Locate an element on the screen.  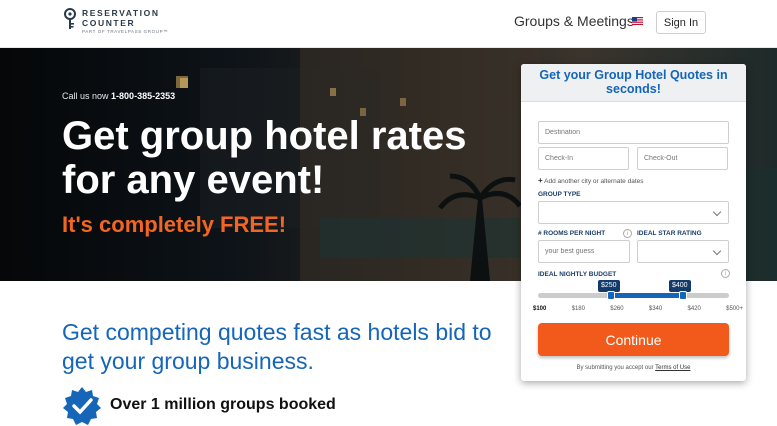
budget-tick: $100 is located at coordinates (540, 309).